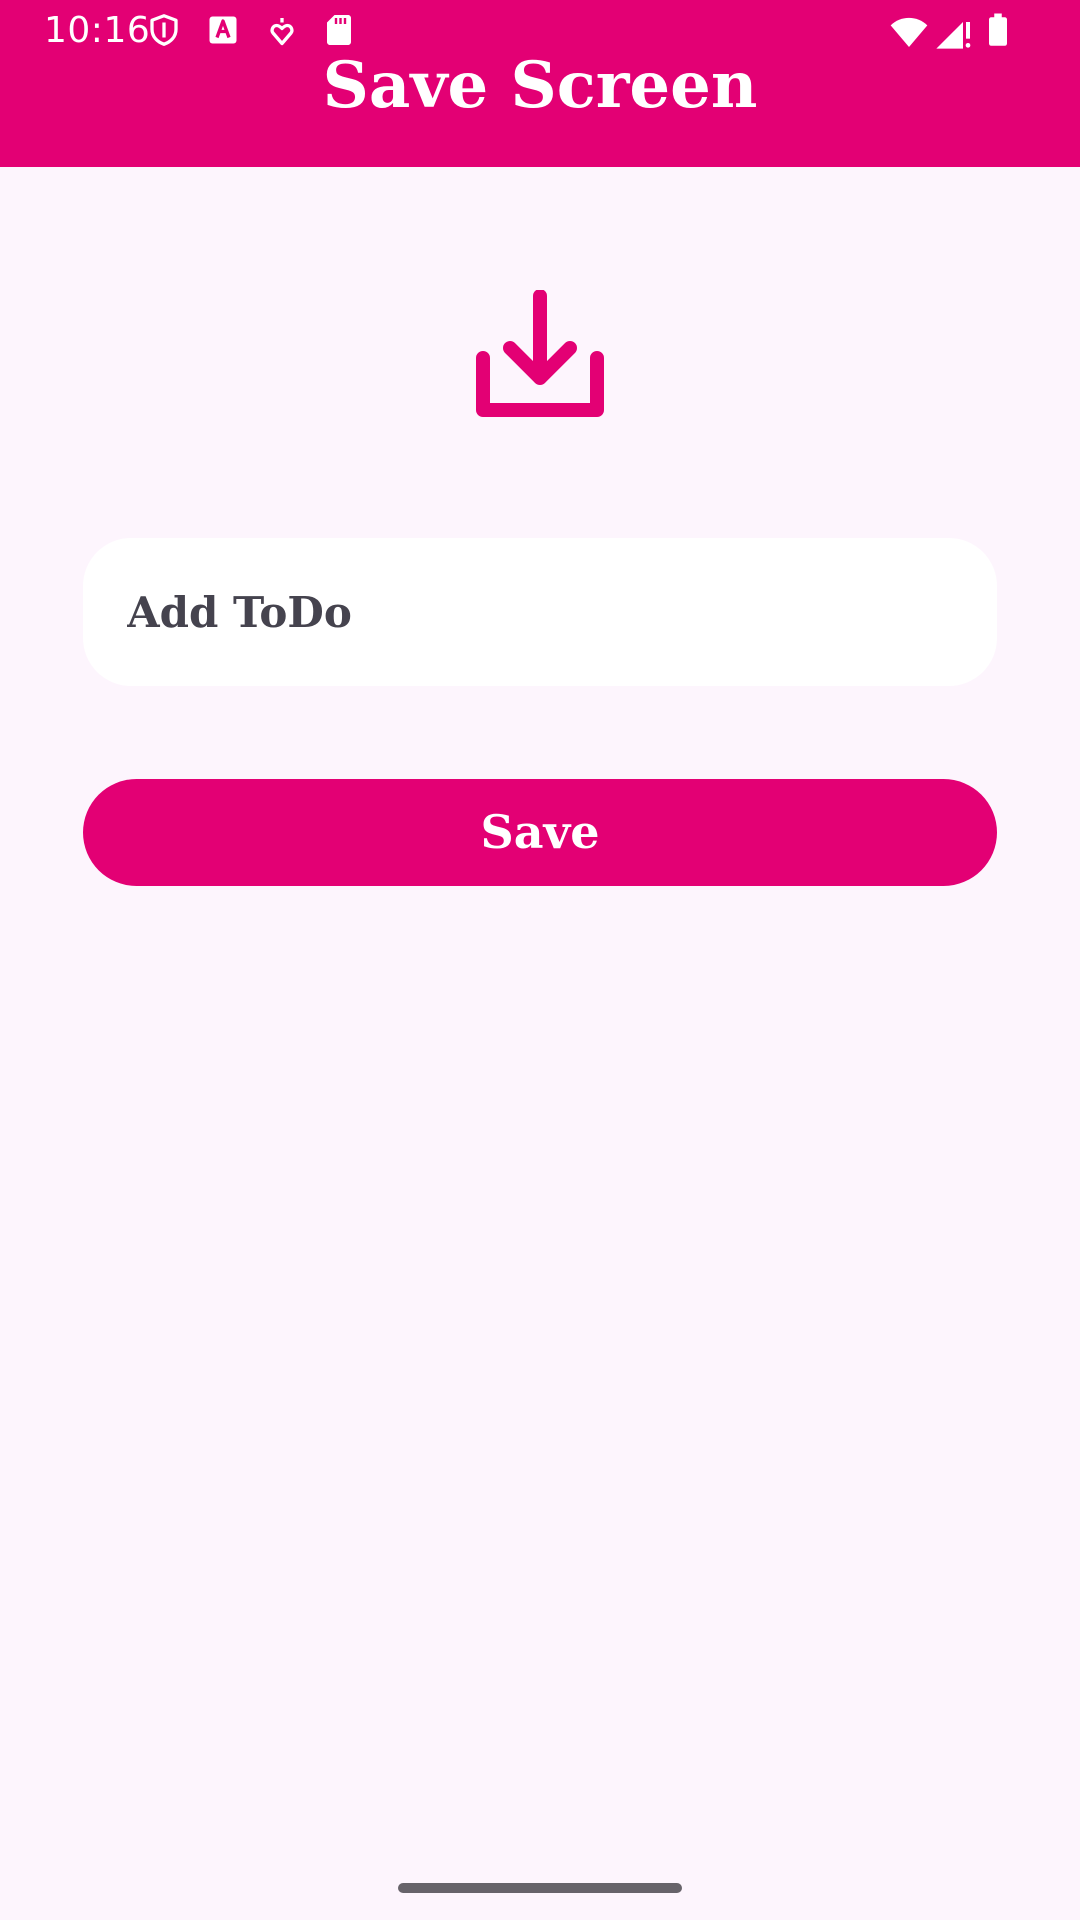  What do you see at coordinates (540, 1888) in the screenshot?
I see `gesture-nav-handle` at bounding box center [540, 1888].